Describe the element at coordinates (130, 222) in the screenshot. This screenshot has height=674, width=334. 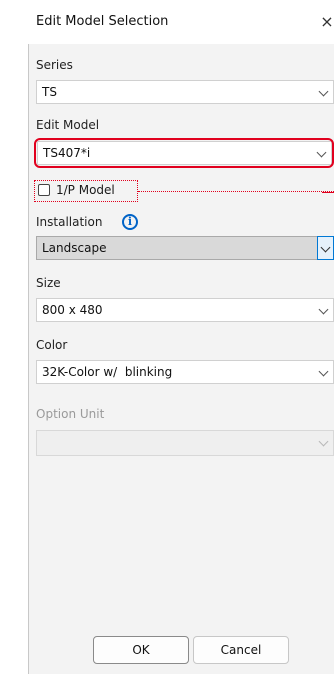
I see `info-icon: i` at that location.